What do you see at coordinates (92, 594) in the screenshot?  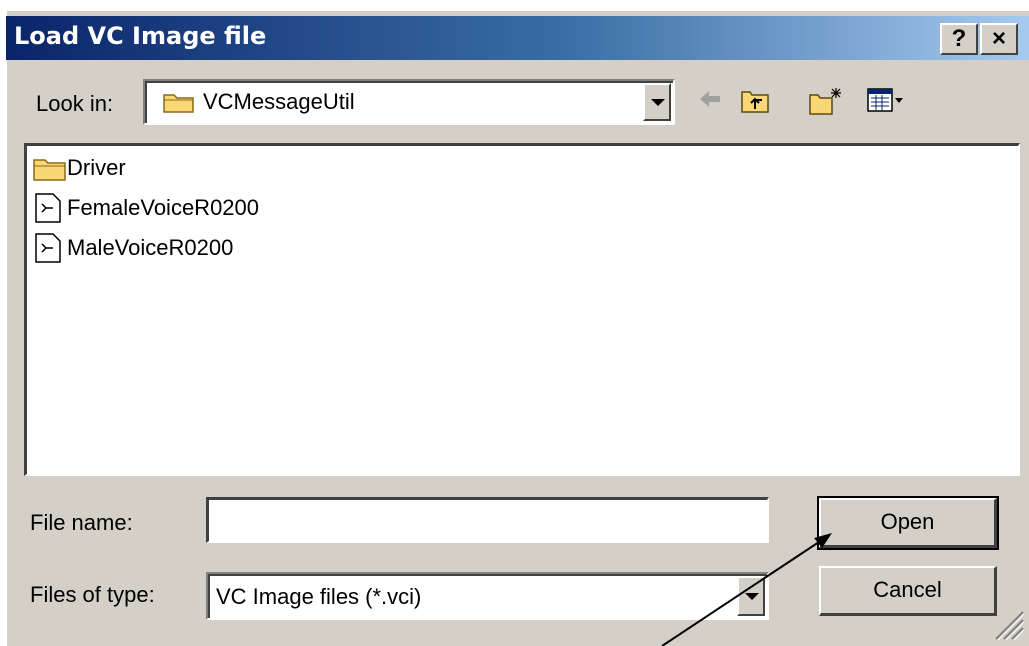 I see `file-type-label: Files of type:` at bounding box center [92, 594].